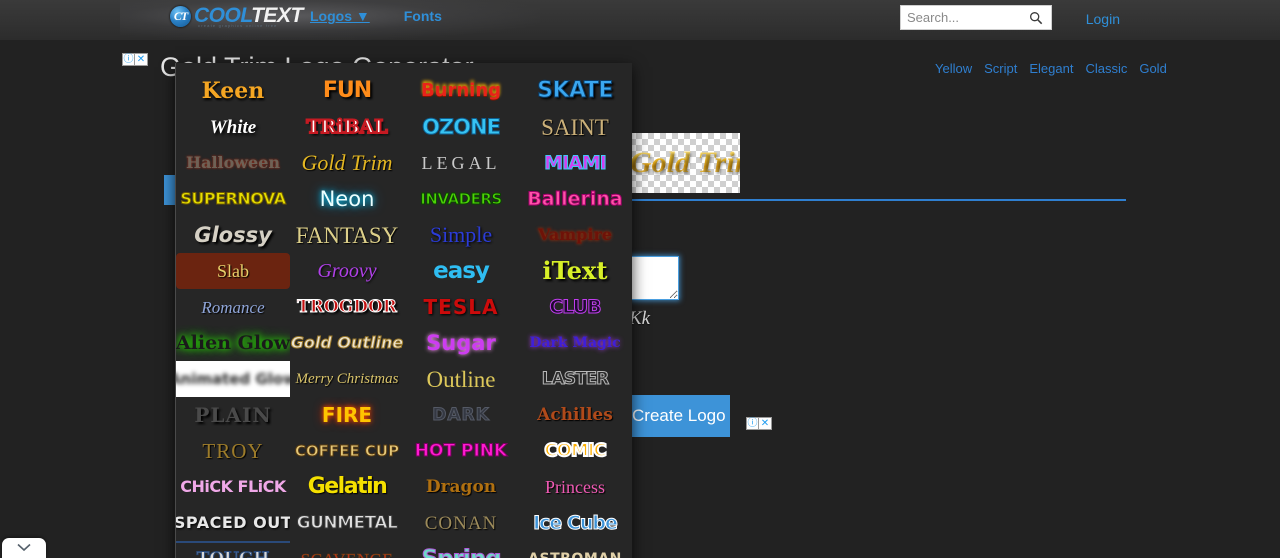  Describe the element at coordinates (575, 379) in the screenshot. I see `logo-style-item: LASTER` at that location.